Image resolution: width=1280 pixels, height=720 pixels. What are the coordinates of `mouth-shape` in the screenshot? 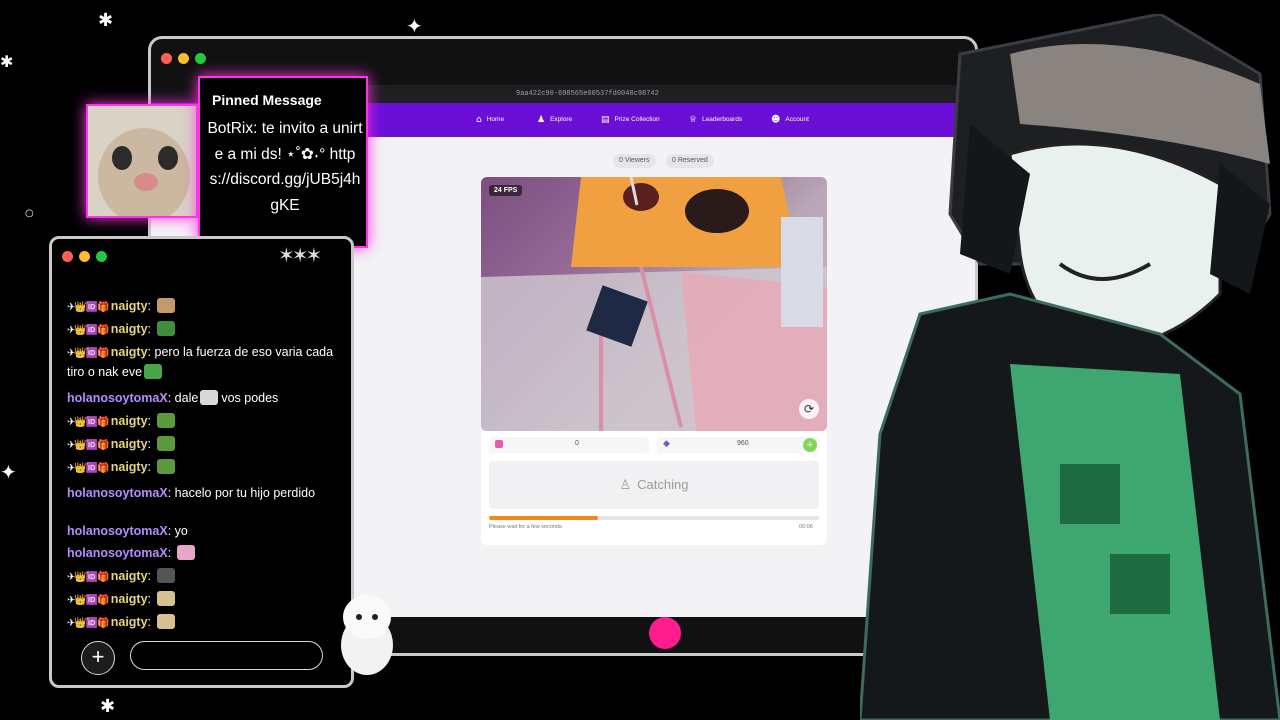 It's located at (717, 211).